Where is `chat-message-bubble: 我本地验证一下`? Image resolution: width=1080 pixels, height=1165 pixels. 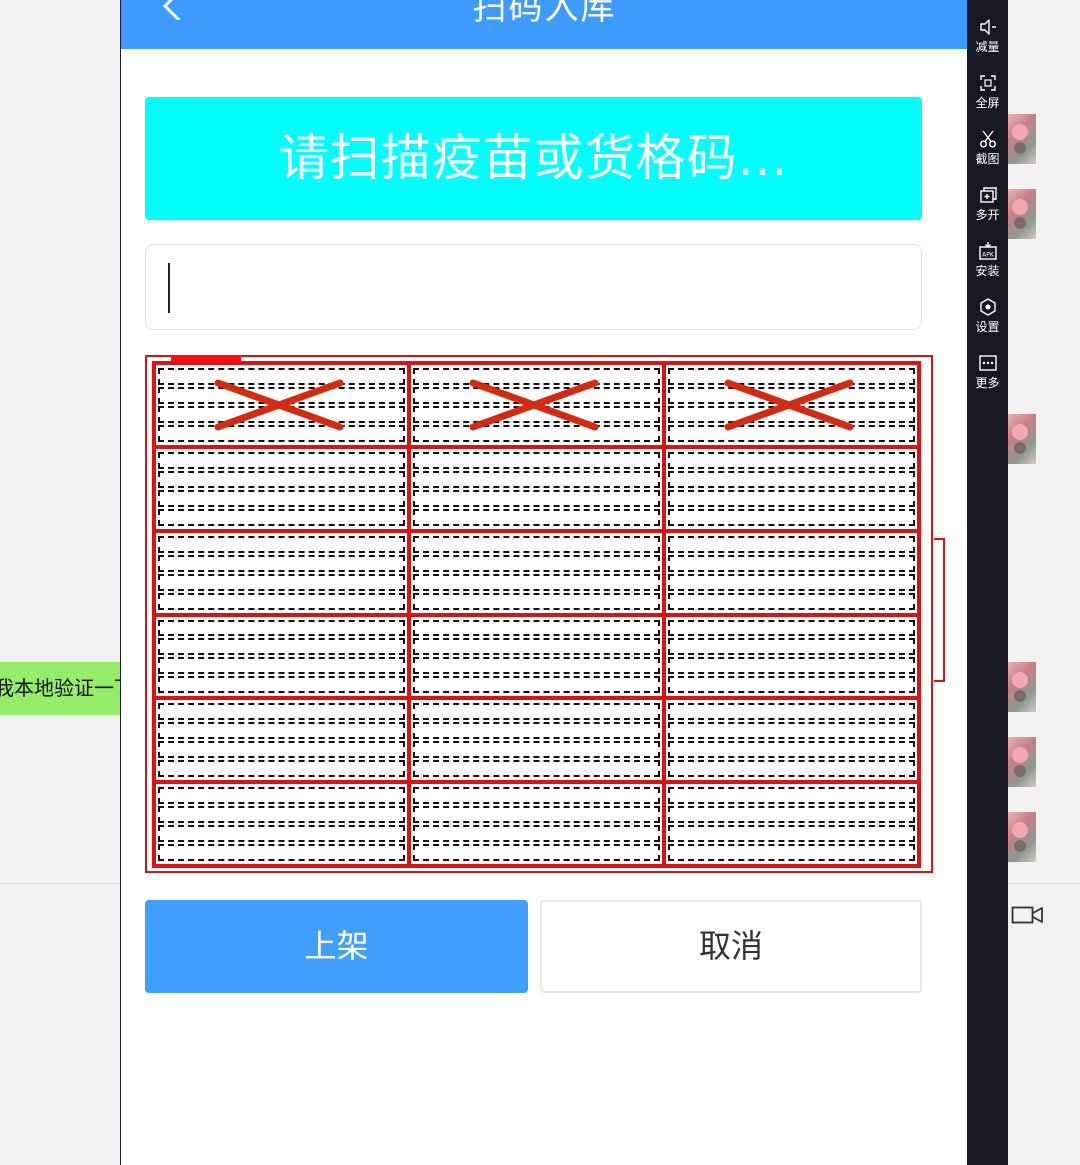 chat-message-bubble: 我本地验证一下 is located at coordinates (60, 688).